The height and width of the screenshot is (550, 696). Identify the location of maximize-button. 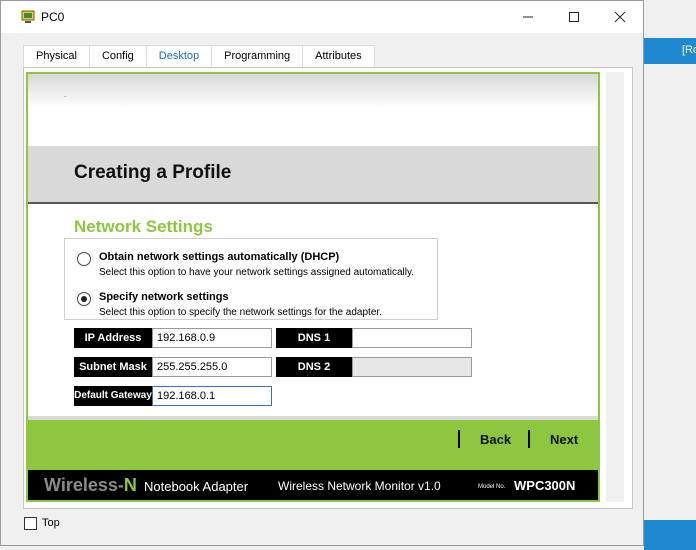
(574, 17).